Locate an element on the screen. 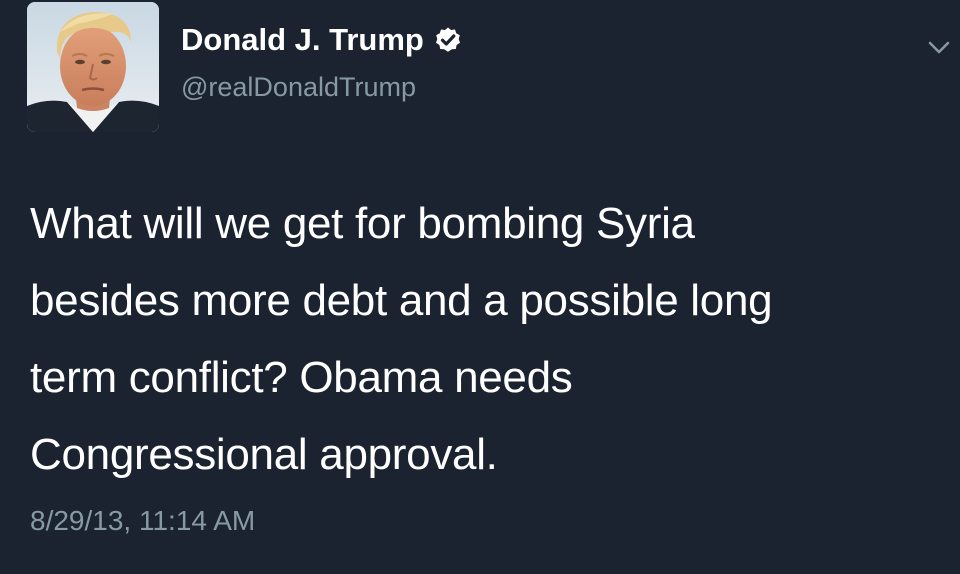 The image size is (960, 574). chevron-down-icon is located at coordinates (939, 47).